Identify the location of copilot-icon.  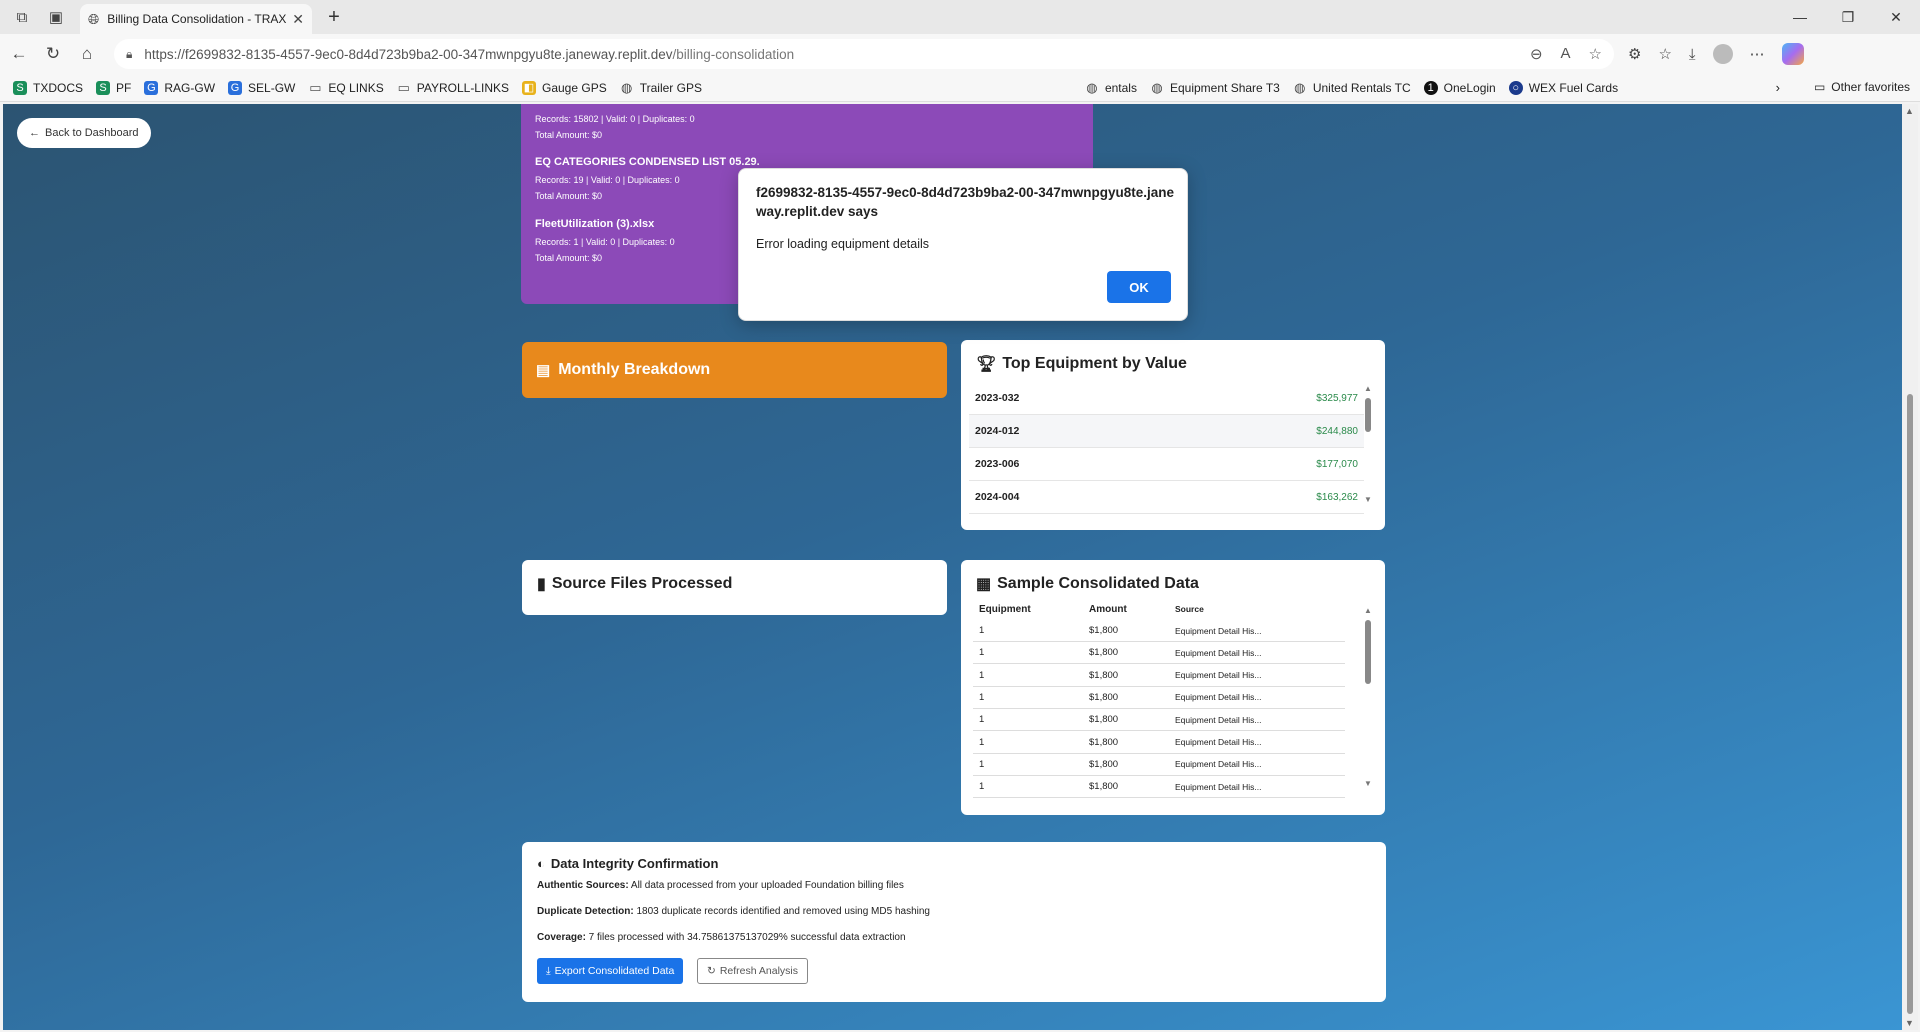
(1792, 54).